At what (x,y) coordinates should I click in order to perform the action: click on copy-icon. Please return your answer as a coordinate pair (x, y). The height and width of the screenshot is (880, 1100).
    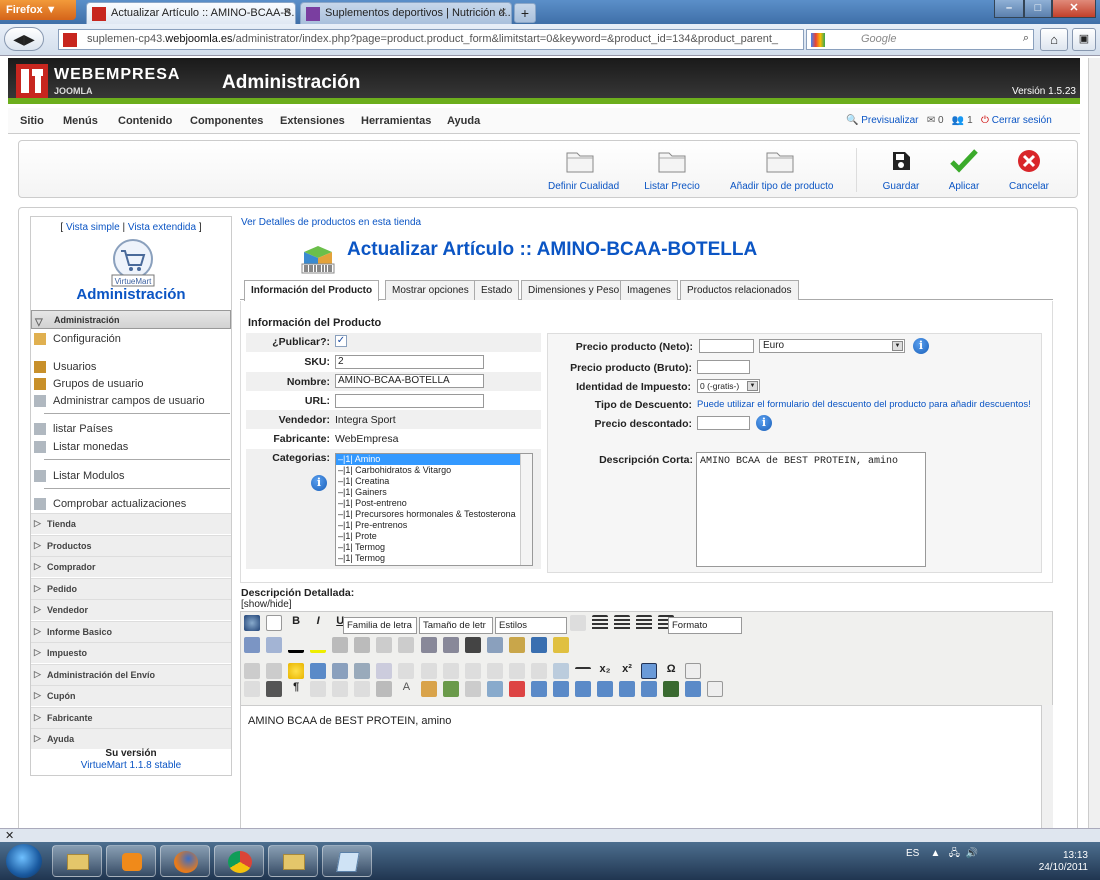
    Looking at the image, I should click on (494, 645).